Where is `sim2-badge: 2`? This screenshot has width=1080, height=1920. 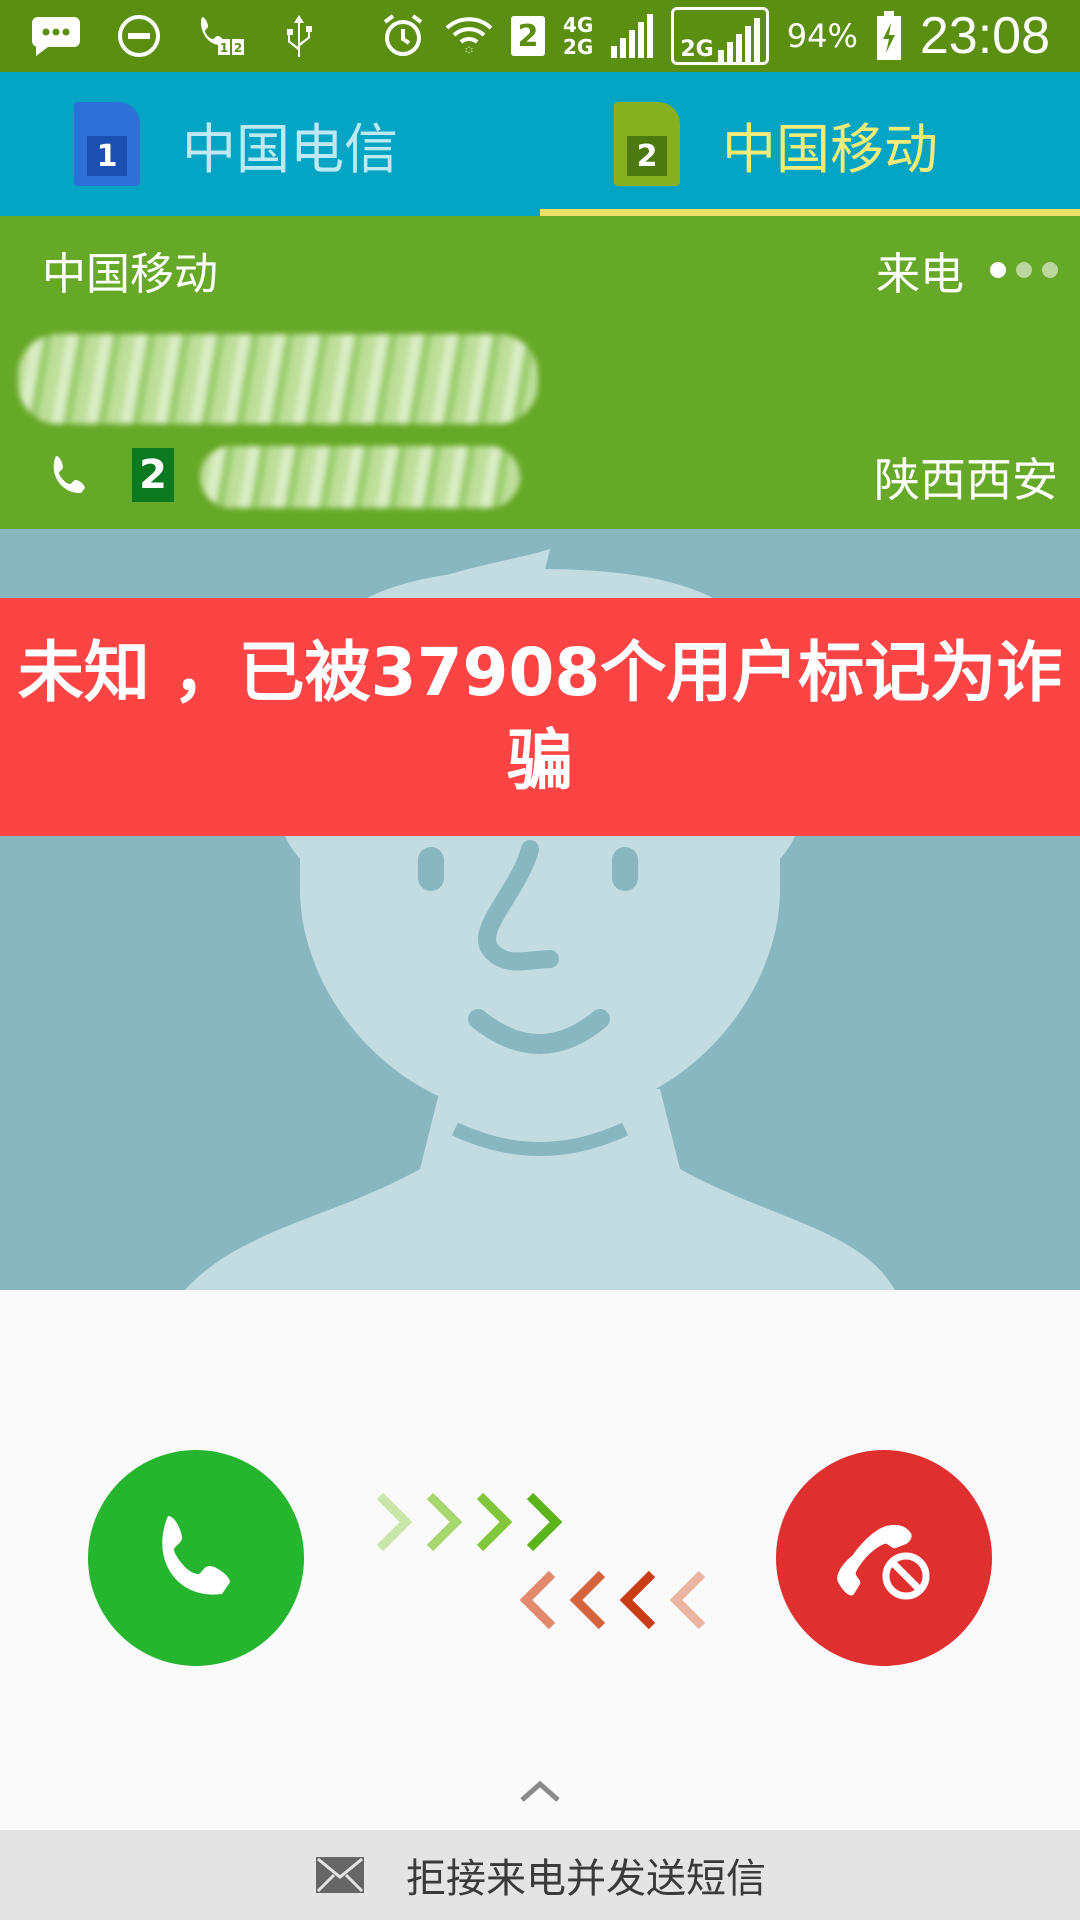
sim2-badge: 2 is located at coordinates (647, 156).